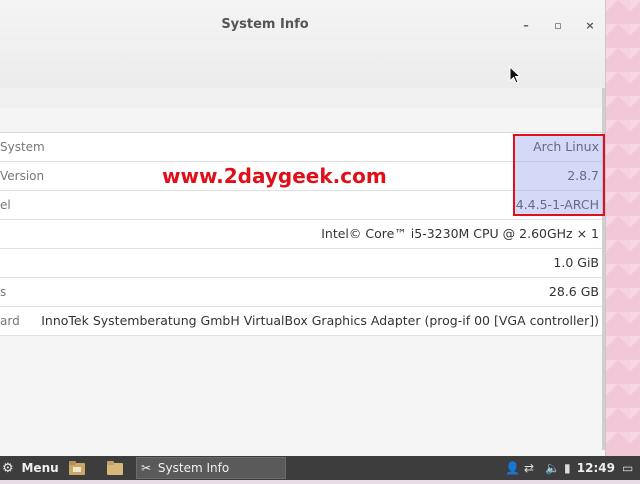 The width and height of the screenshot is (640, 484). I want to click on row-value: Arch Linux, so click(566, 146).